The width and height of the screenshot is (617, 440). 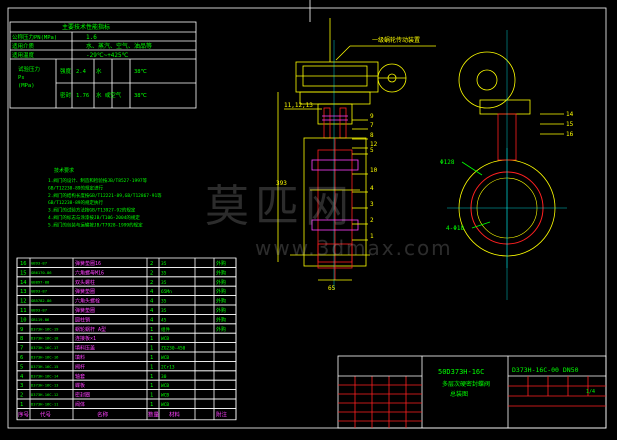 I want to click on callout-label: 1, so click(x=372, y=236).